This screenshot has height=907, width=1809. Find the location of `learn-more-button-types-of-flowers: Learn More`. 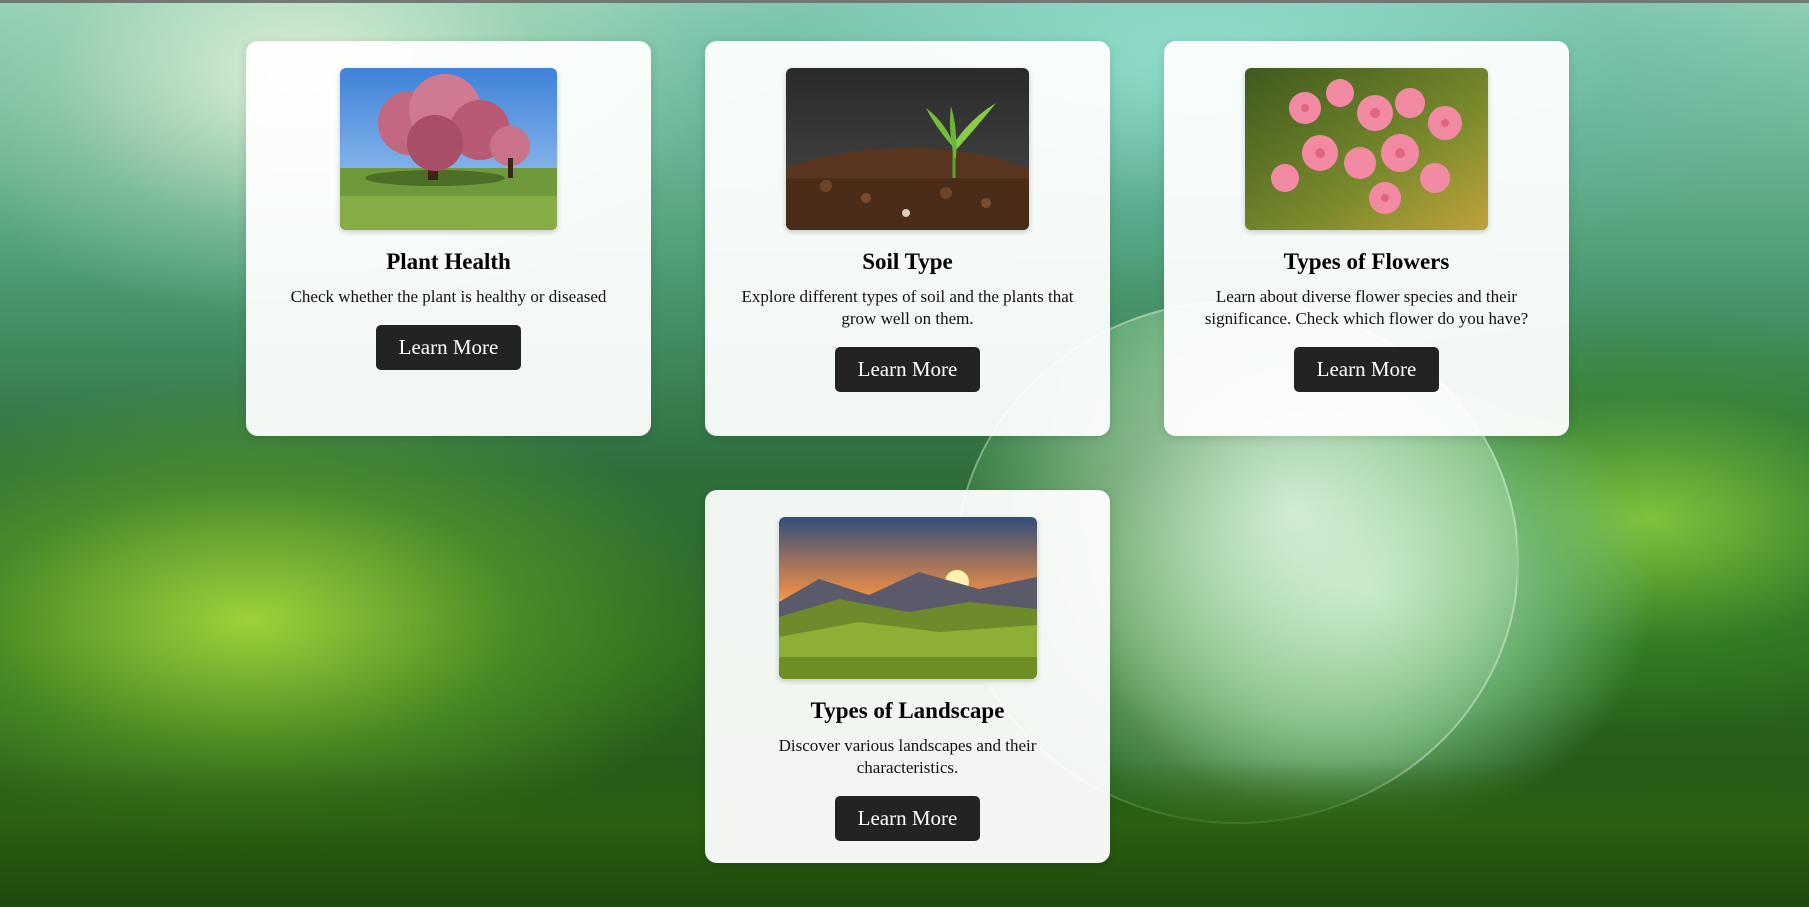

learn-more-button-types-of-flowers: Learn More is located at coordinates (1366, 369).